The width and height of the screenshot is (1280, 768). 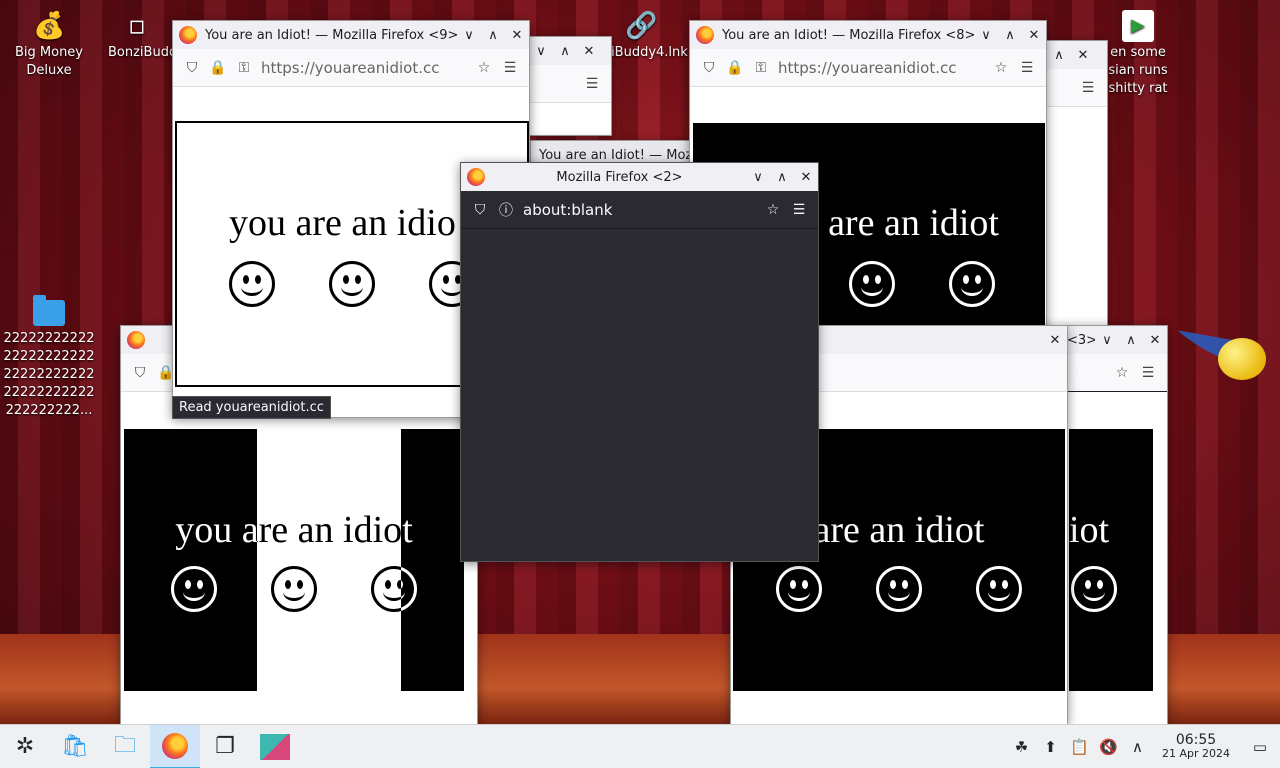 What do you see at coordinates (294, 560) in the screenshot?
I see `idiot-page-content: you are an idiot` at bounding box center [294, 560].